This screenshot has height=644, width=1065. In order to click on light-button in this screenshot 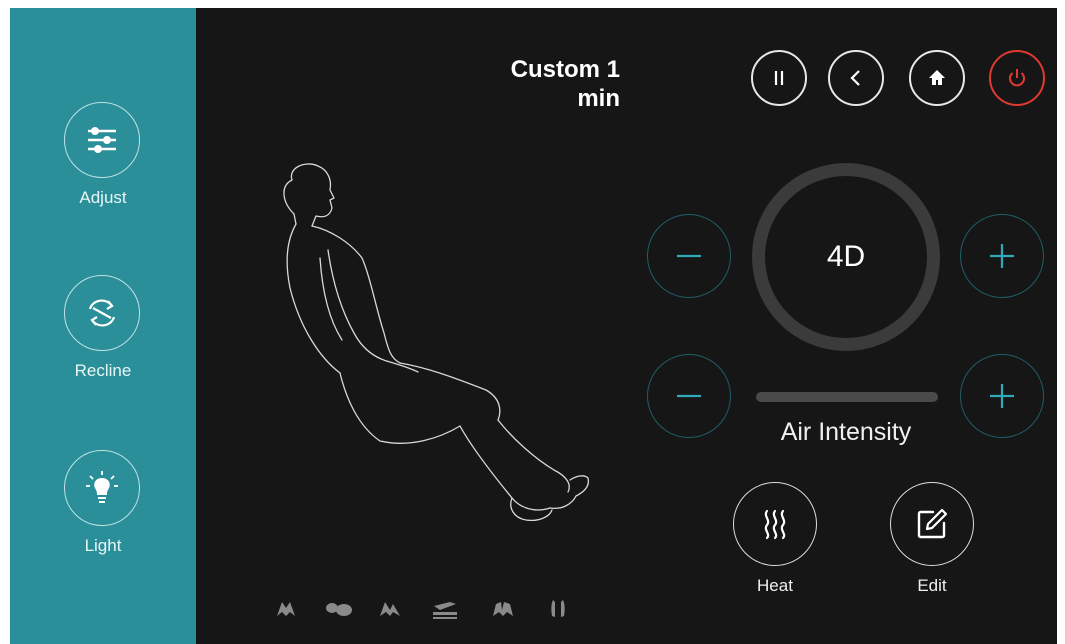, I will do `click(102, 488)`.